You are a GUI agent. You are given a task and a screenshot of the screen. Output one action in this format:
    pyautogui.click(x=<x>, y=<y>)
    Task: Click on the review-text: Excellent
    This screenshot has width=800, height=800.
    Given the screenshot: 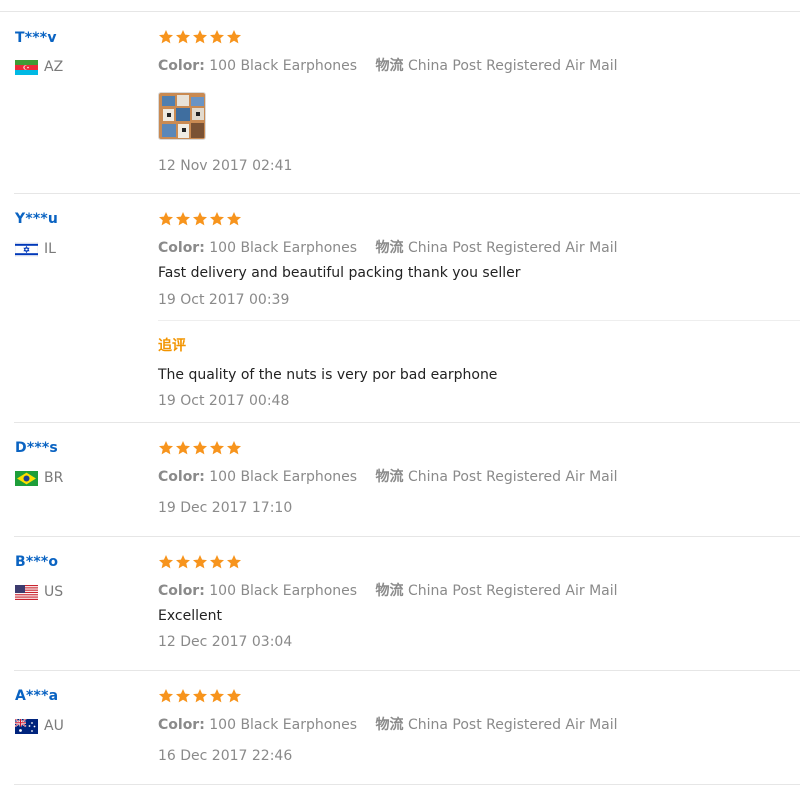 What is the action you would take?
    pyautogui.click(x=190, y=616)
    